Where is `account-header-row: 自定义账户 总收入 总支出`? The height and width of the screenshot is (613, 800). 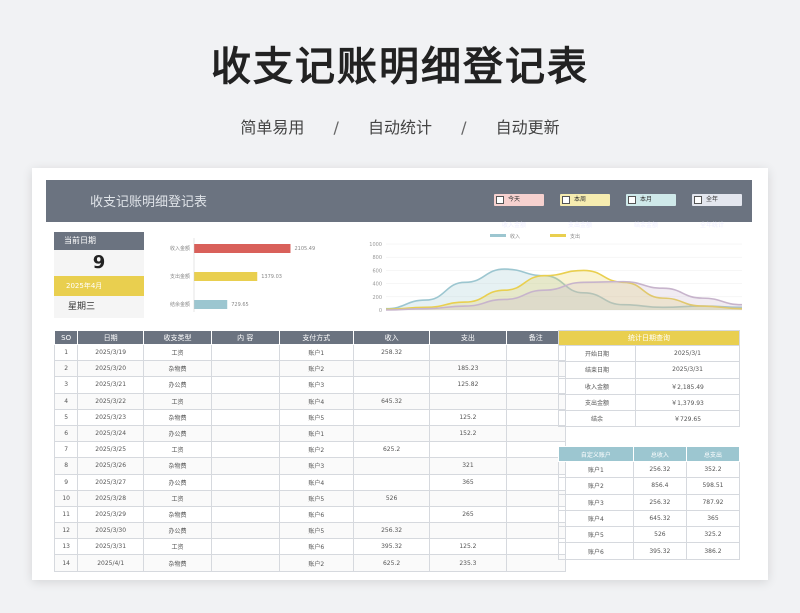
account-header-row: 自定义账户 总收入 总支出 is located at coordinates (649, 454).